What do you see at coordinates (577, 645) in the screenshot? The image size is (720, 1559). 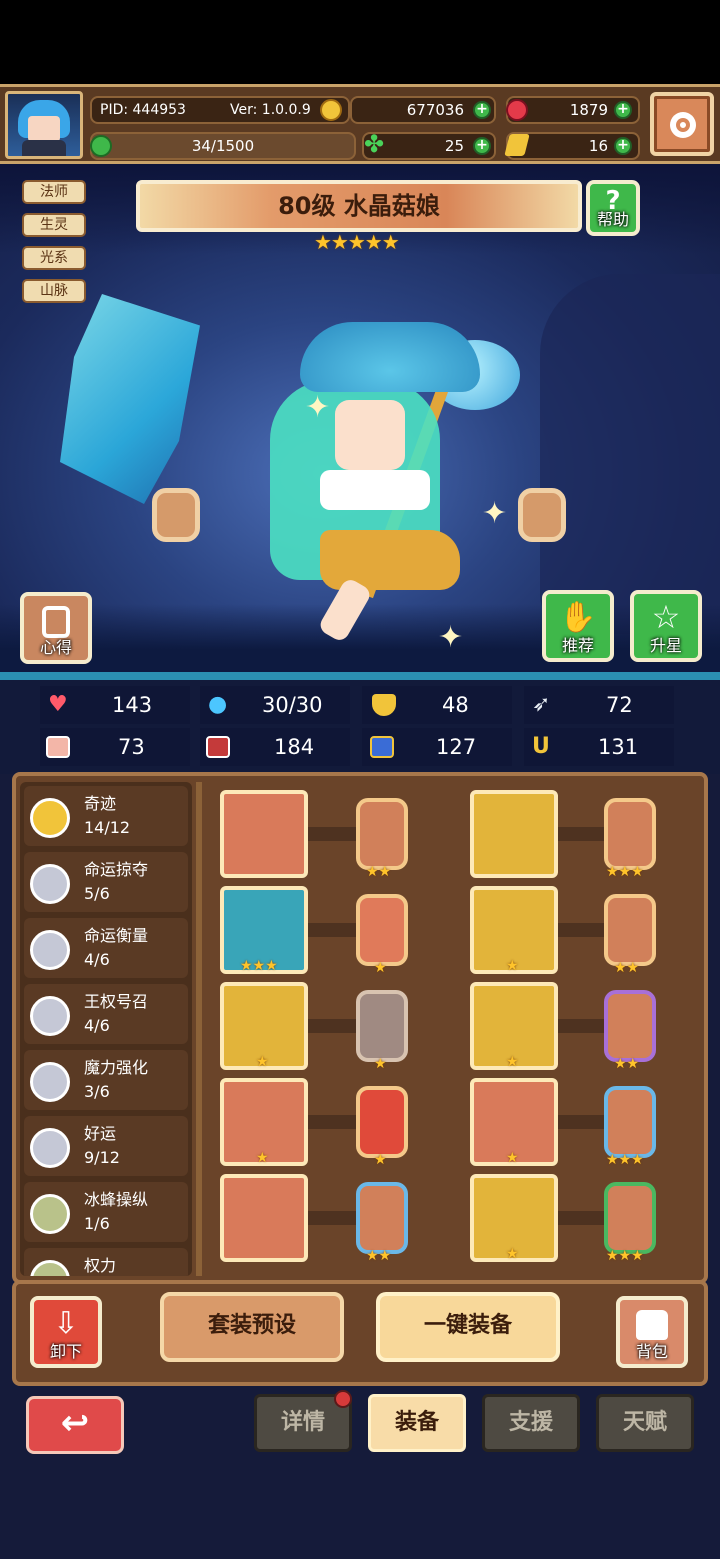 I see `recommend-label: 推荐` at bounding box center [577, 645].